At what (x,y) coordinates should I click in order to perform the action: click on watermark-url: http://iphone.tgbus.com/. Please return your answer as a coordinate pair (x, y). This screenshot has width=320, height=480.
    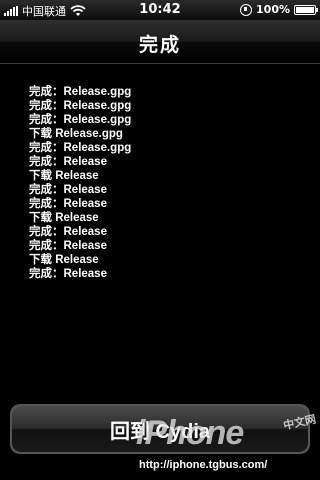
    Looking at the image, I should click on (203, 465).